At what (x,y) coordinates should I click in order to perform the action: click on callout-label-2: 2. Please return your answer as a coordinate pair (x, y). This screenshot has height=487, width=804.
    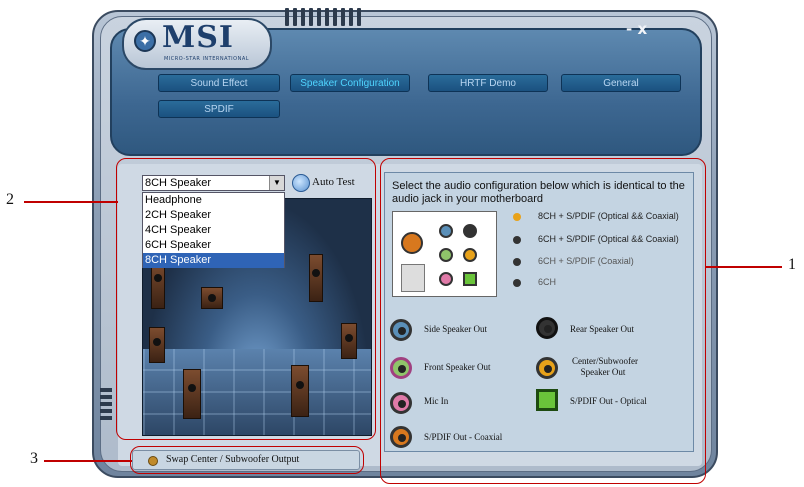
    Looking at the image, I should click on (10, 199).